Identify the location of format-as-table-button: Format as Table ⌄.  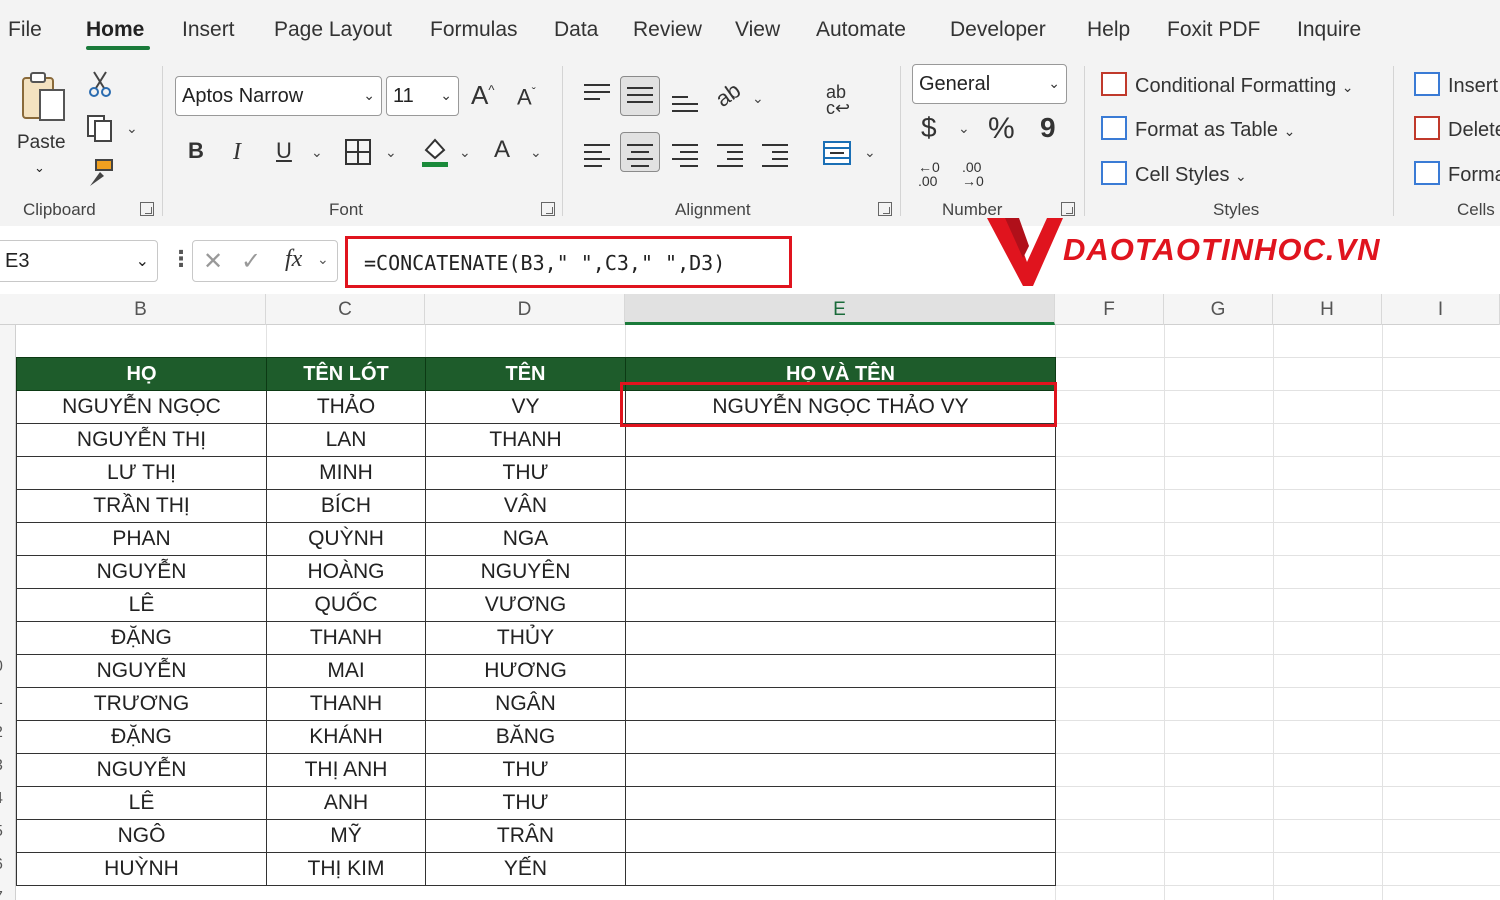
(1198, 129).